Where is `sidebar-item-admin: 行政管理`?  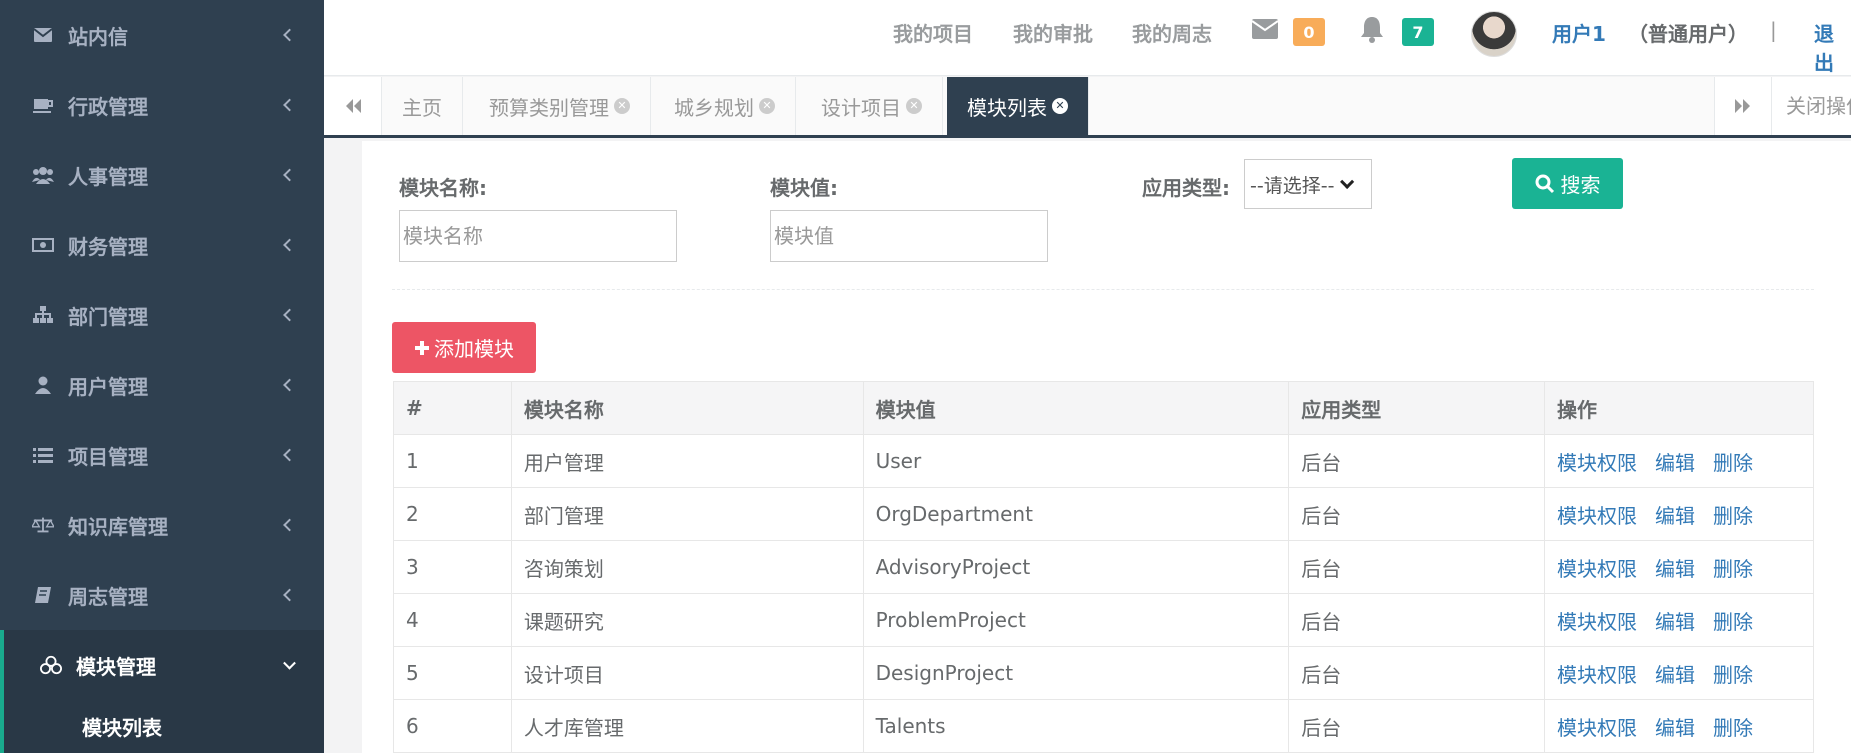
sidebar-item-admin: 行政管理 is located at coordinates (162, 105).